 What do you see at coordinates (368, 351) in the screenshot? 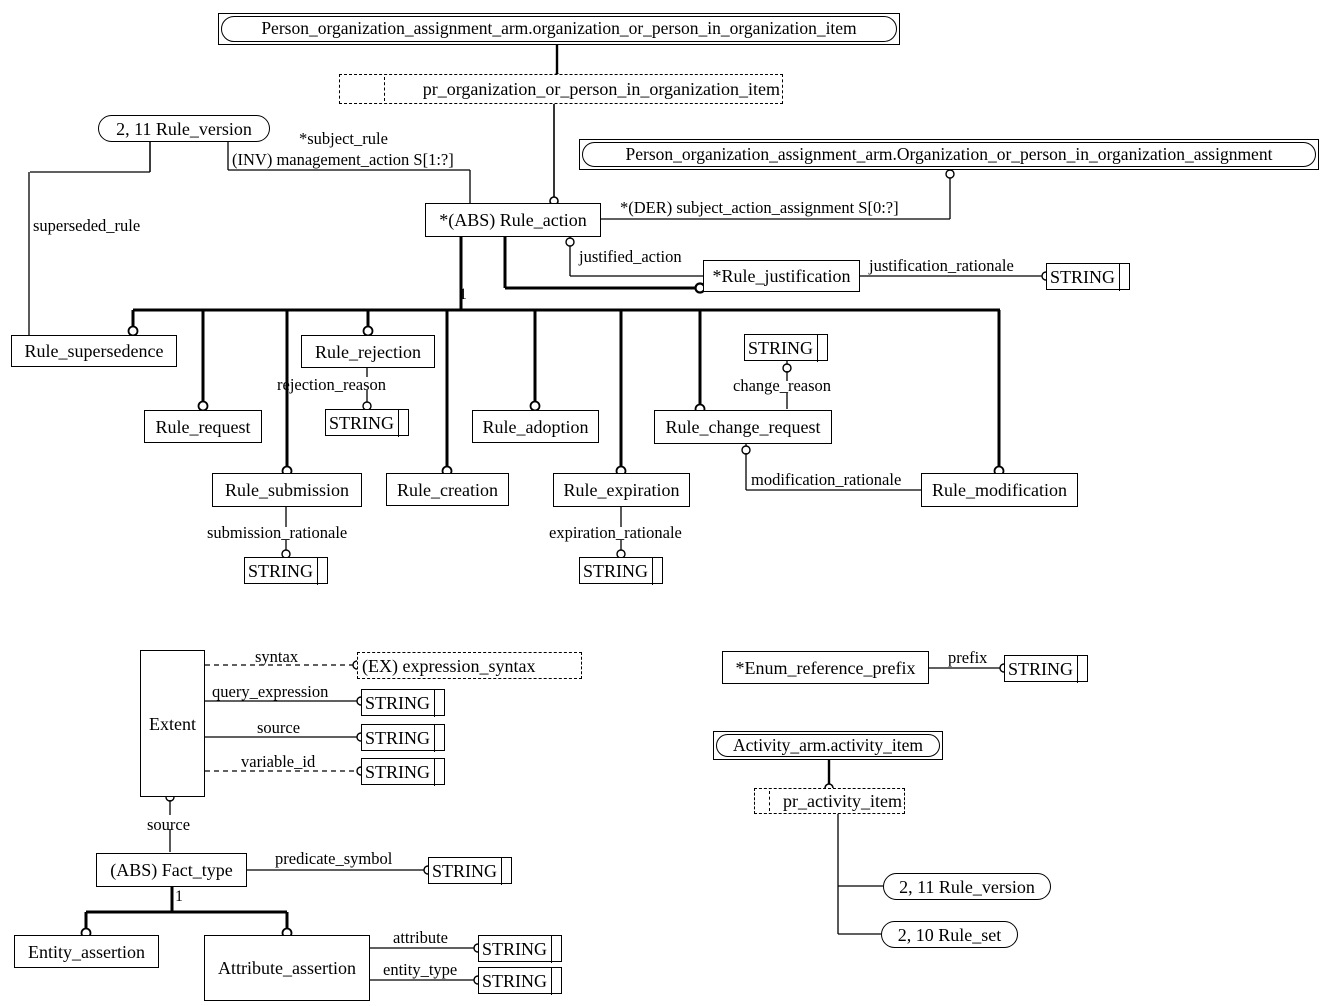
I see `node-rule-rejection: Rule_rejection` at bounding box center [368, 351].